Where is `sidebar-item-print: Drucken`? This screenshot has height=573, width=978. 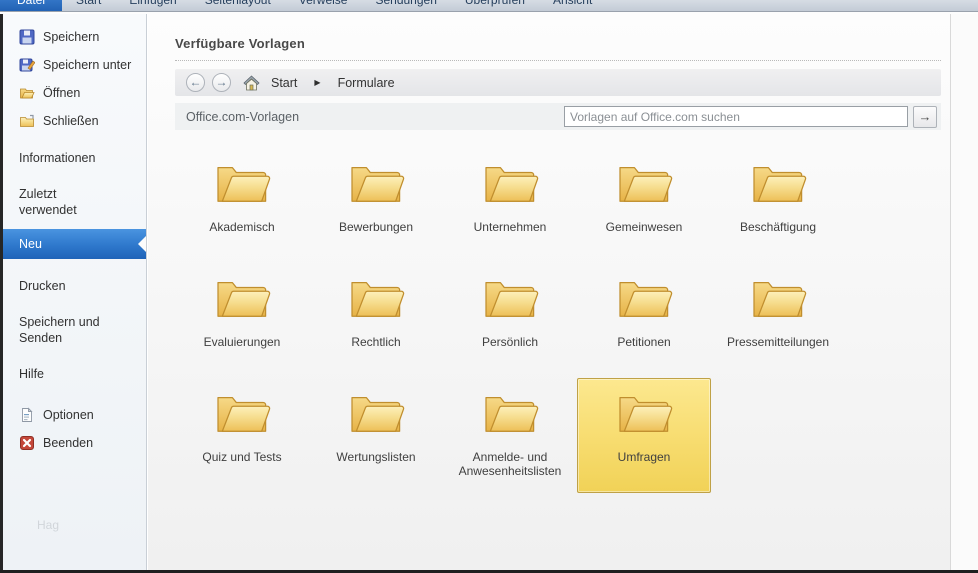
sidebar-item-print: Drucken is located at coordinates (74, 286).